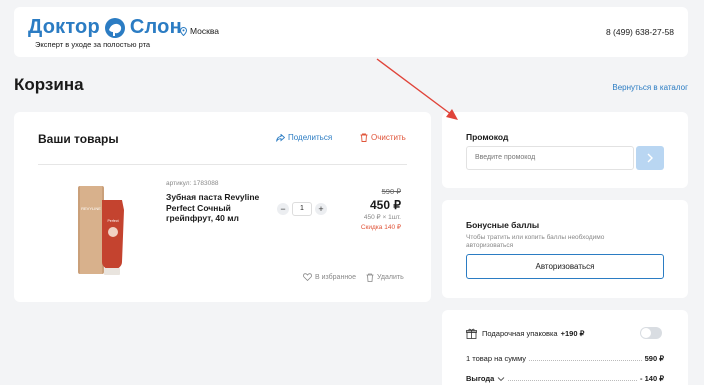  I want to click on city-label: Москва, so click(205, 31).